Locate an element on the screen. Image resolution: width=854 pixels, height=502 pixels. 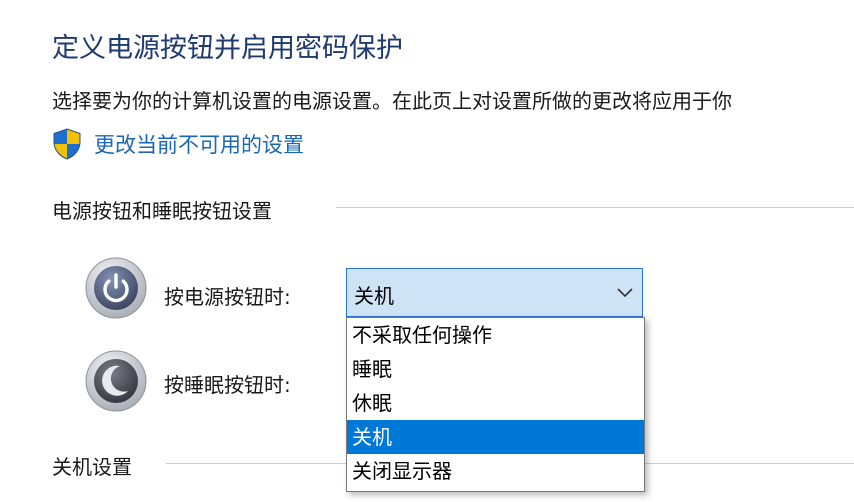
power-section-divider is located at coordinates (595, 207).